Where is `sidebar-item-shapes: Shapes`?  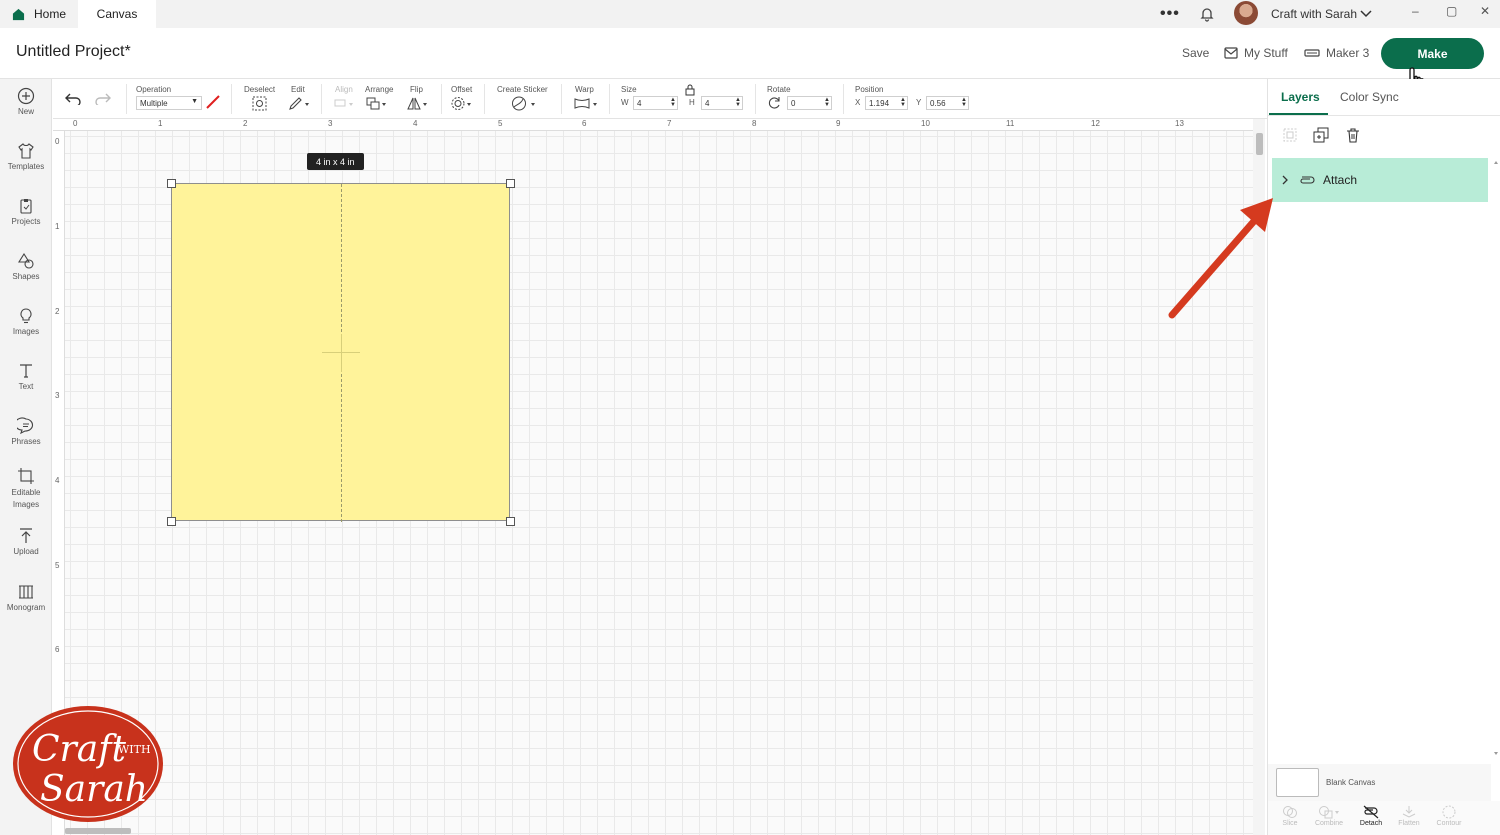
sidebar-item-shapes: Shapes is located at coordinates (26, 266).